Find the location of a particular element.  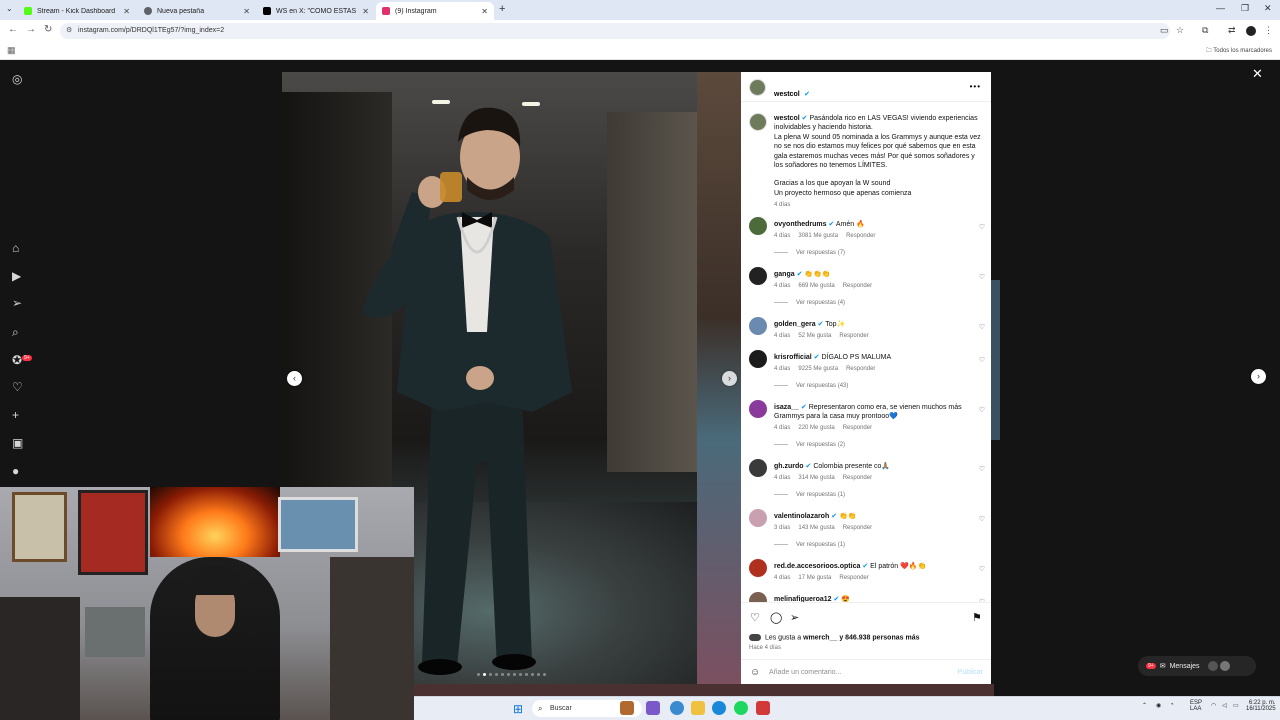

view-replies-button: Ver respuestas (4) is located at coordinates (809, 303).